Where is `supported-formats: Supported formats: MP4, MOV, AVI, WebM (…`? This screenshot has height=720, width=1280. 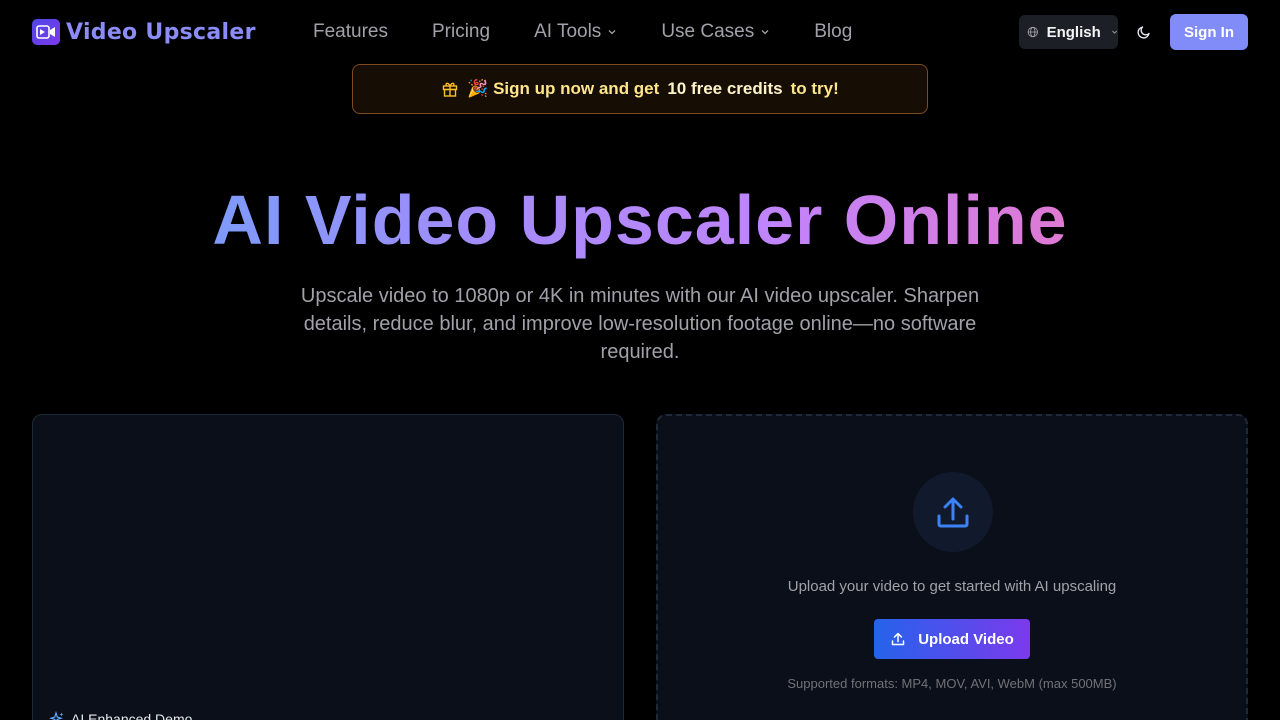 supported-formats: Supported formats: MP4, MOV, AVI, WebM (… is located at coordinates (952, 683).